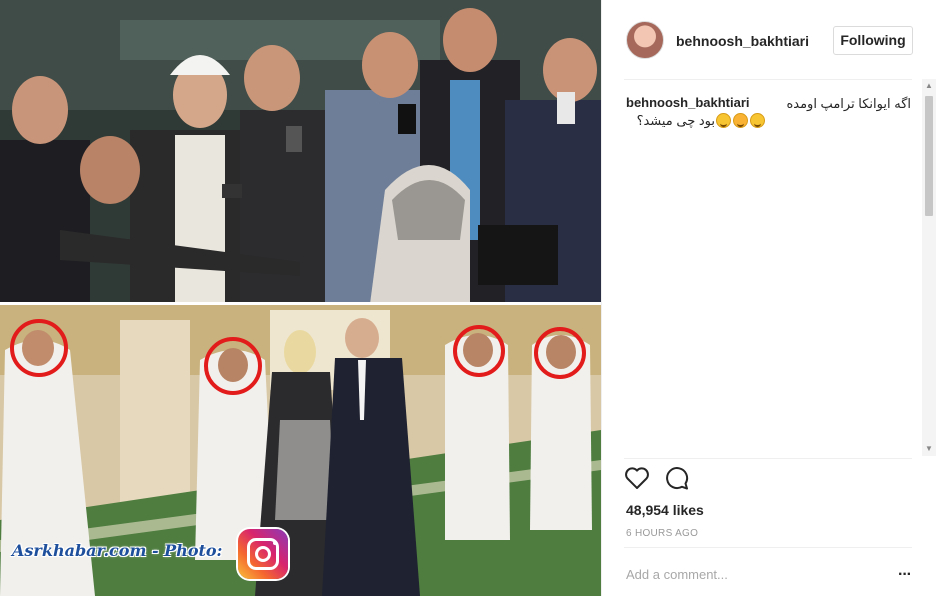 The width and height of the screenshot is (936, 596). What do you see at coordinates (688, 102) in the screenshot?
I see `caption-username: behnoosh_bakhtiari` at bounding box center [688, 102].